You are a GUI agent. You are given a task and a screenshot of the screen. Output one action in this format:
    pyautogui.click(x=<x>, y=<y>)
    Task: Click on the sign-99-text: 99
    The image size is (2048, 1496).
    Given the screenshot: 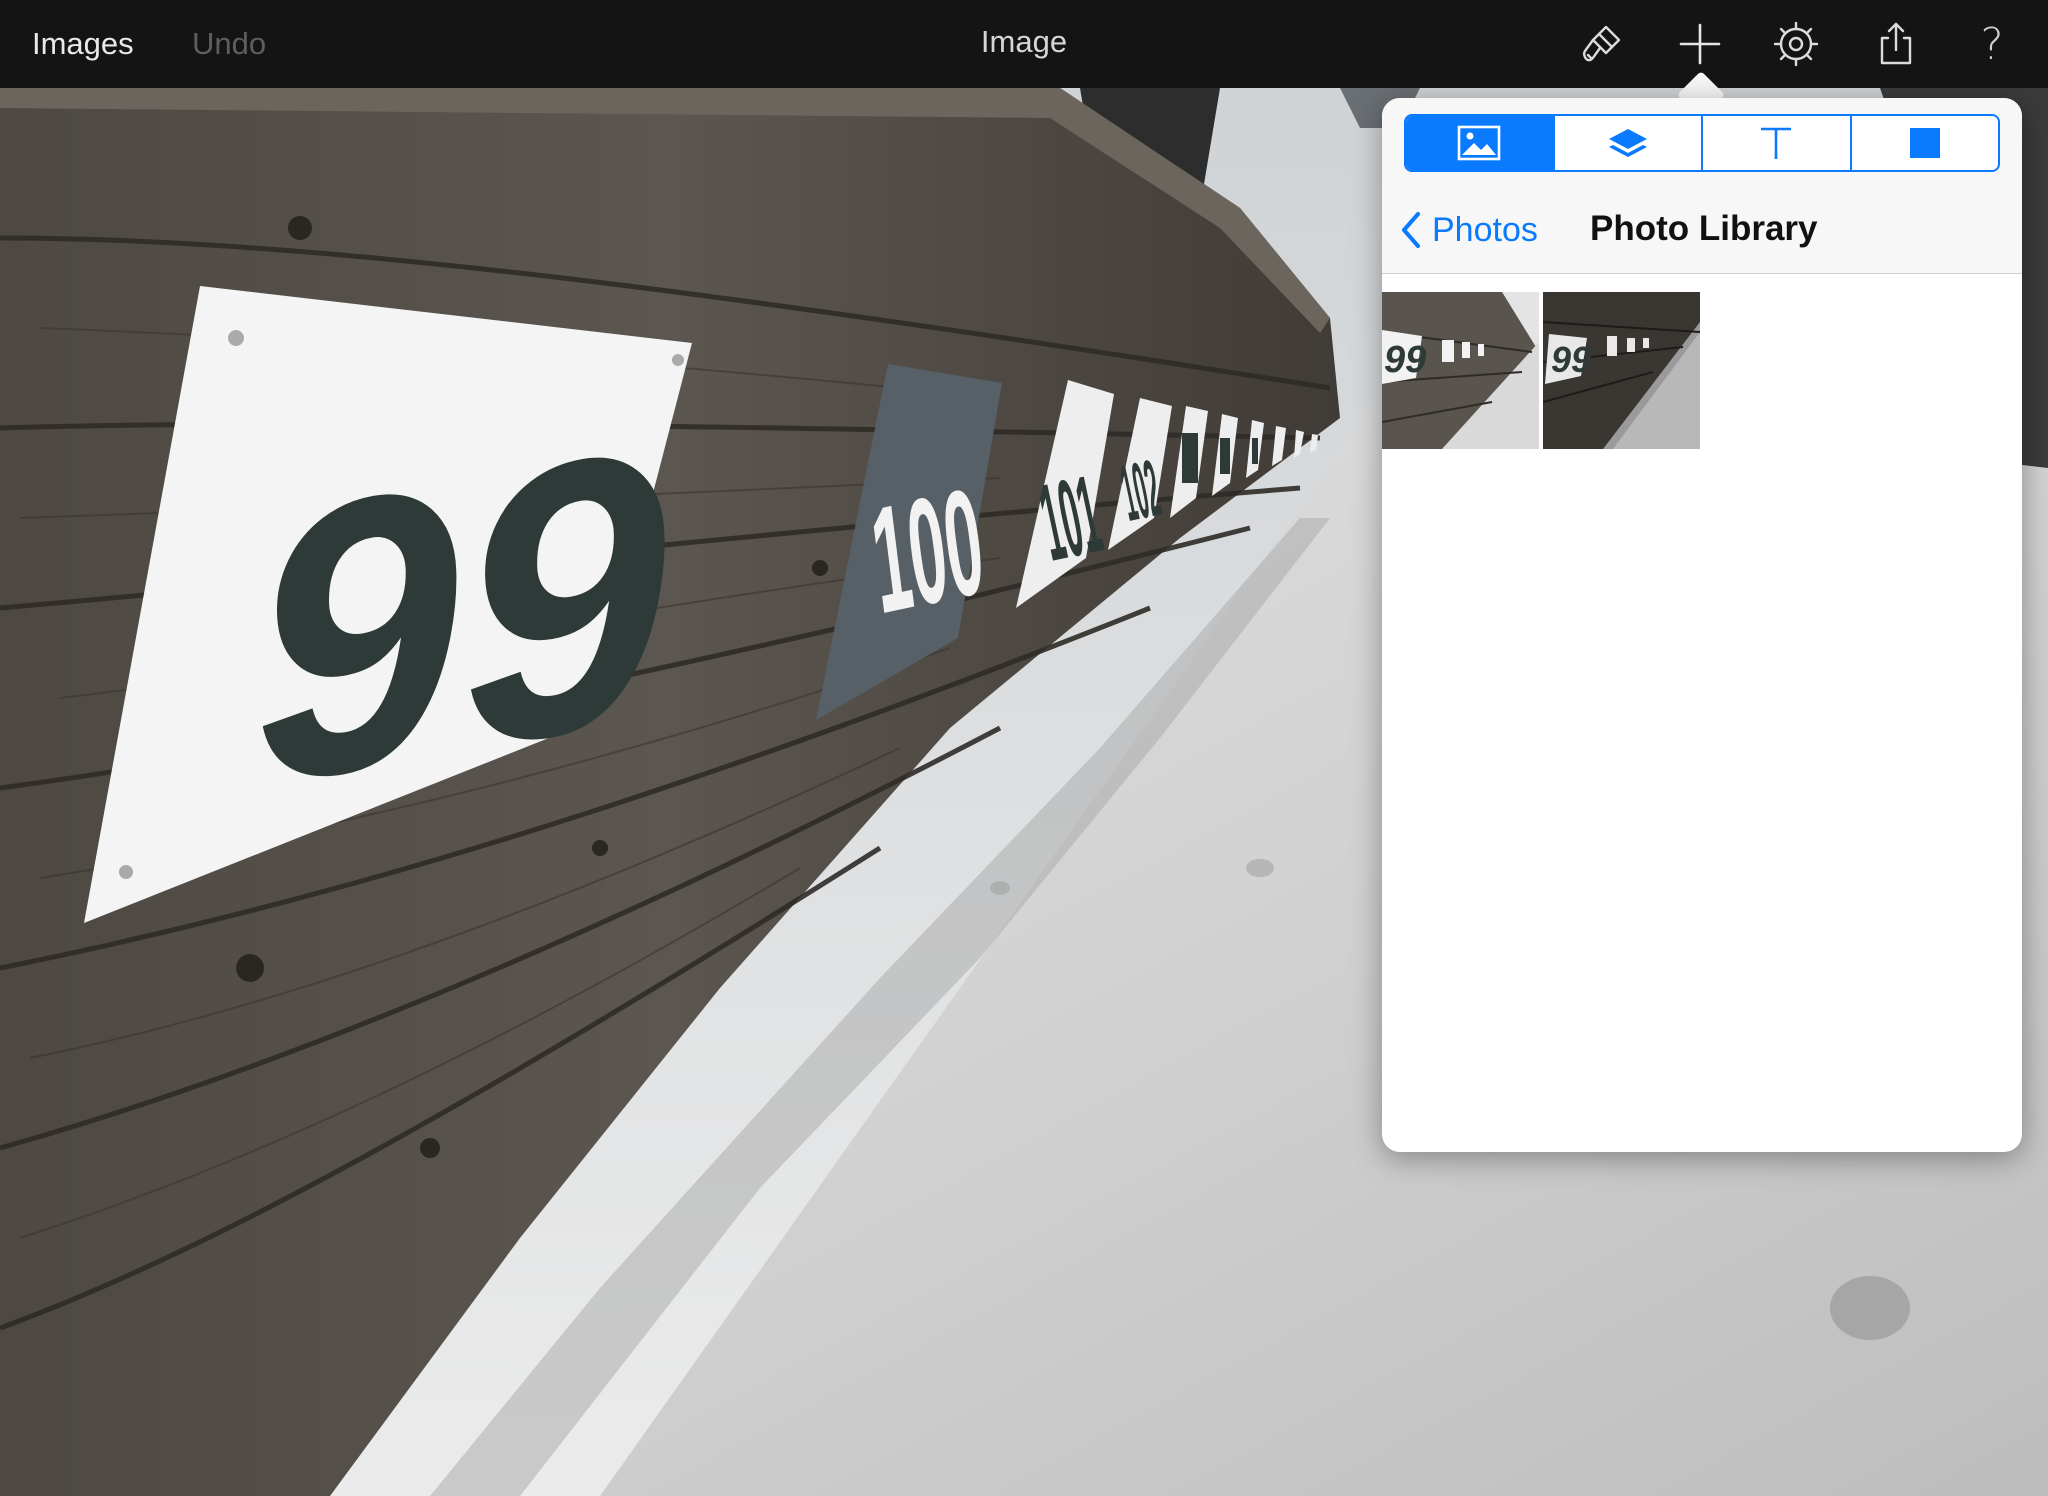 What is the action you would take?
    pyautogui.click(x=461, y=616)
    